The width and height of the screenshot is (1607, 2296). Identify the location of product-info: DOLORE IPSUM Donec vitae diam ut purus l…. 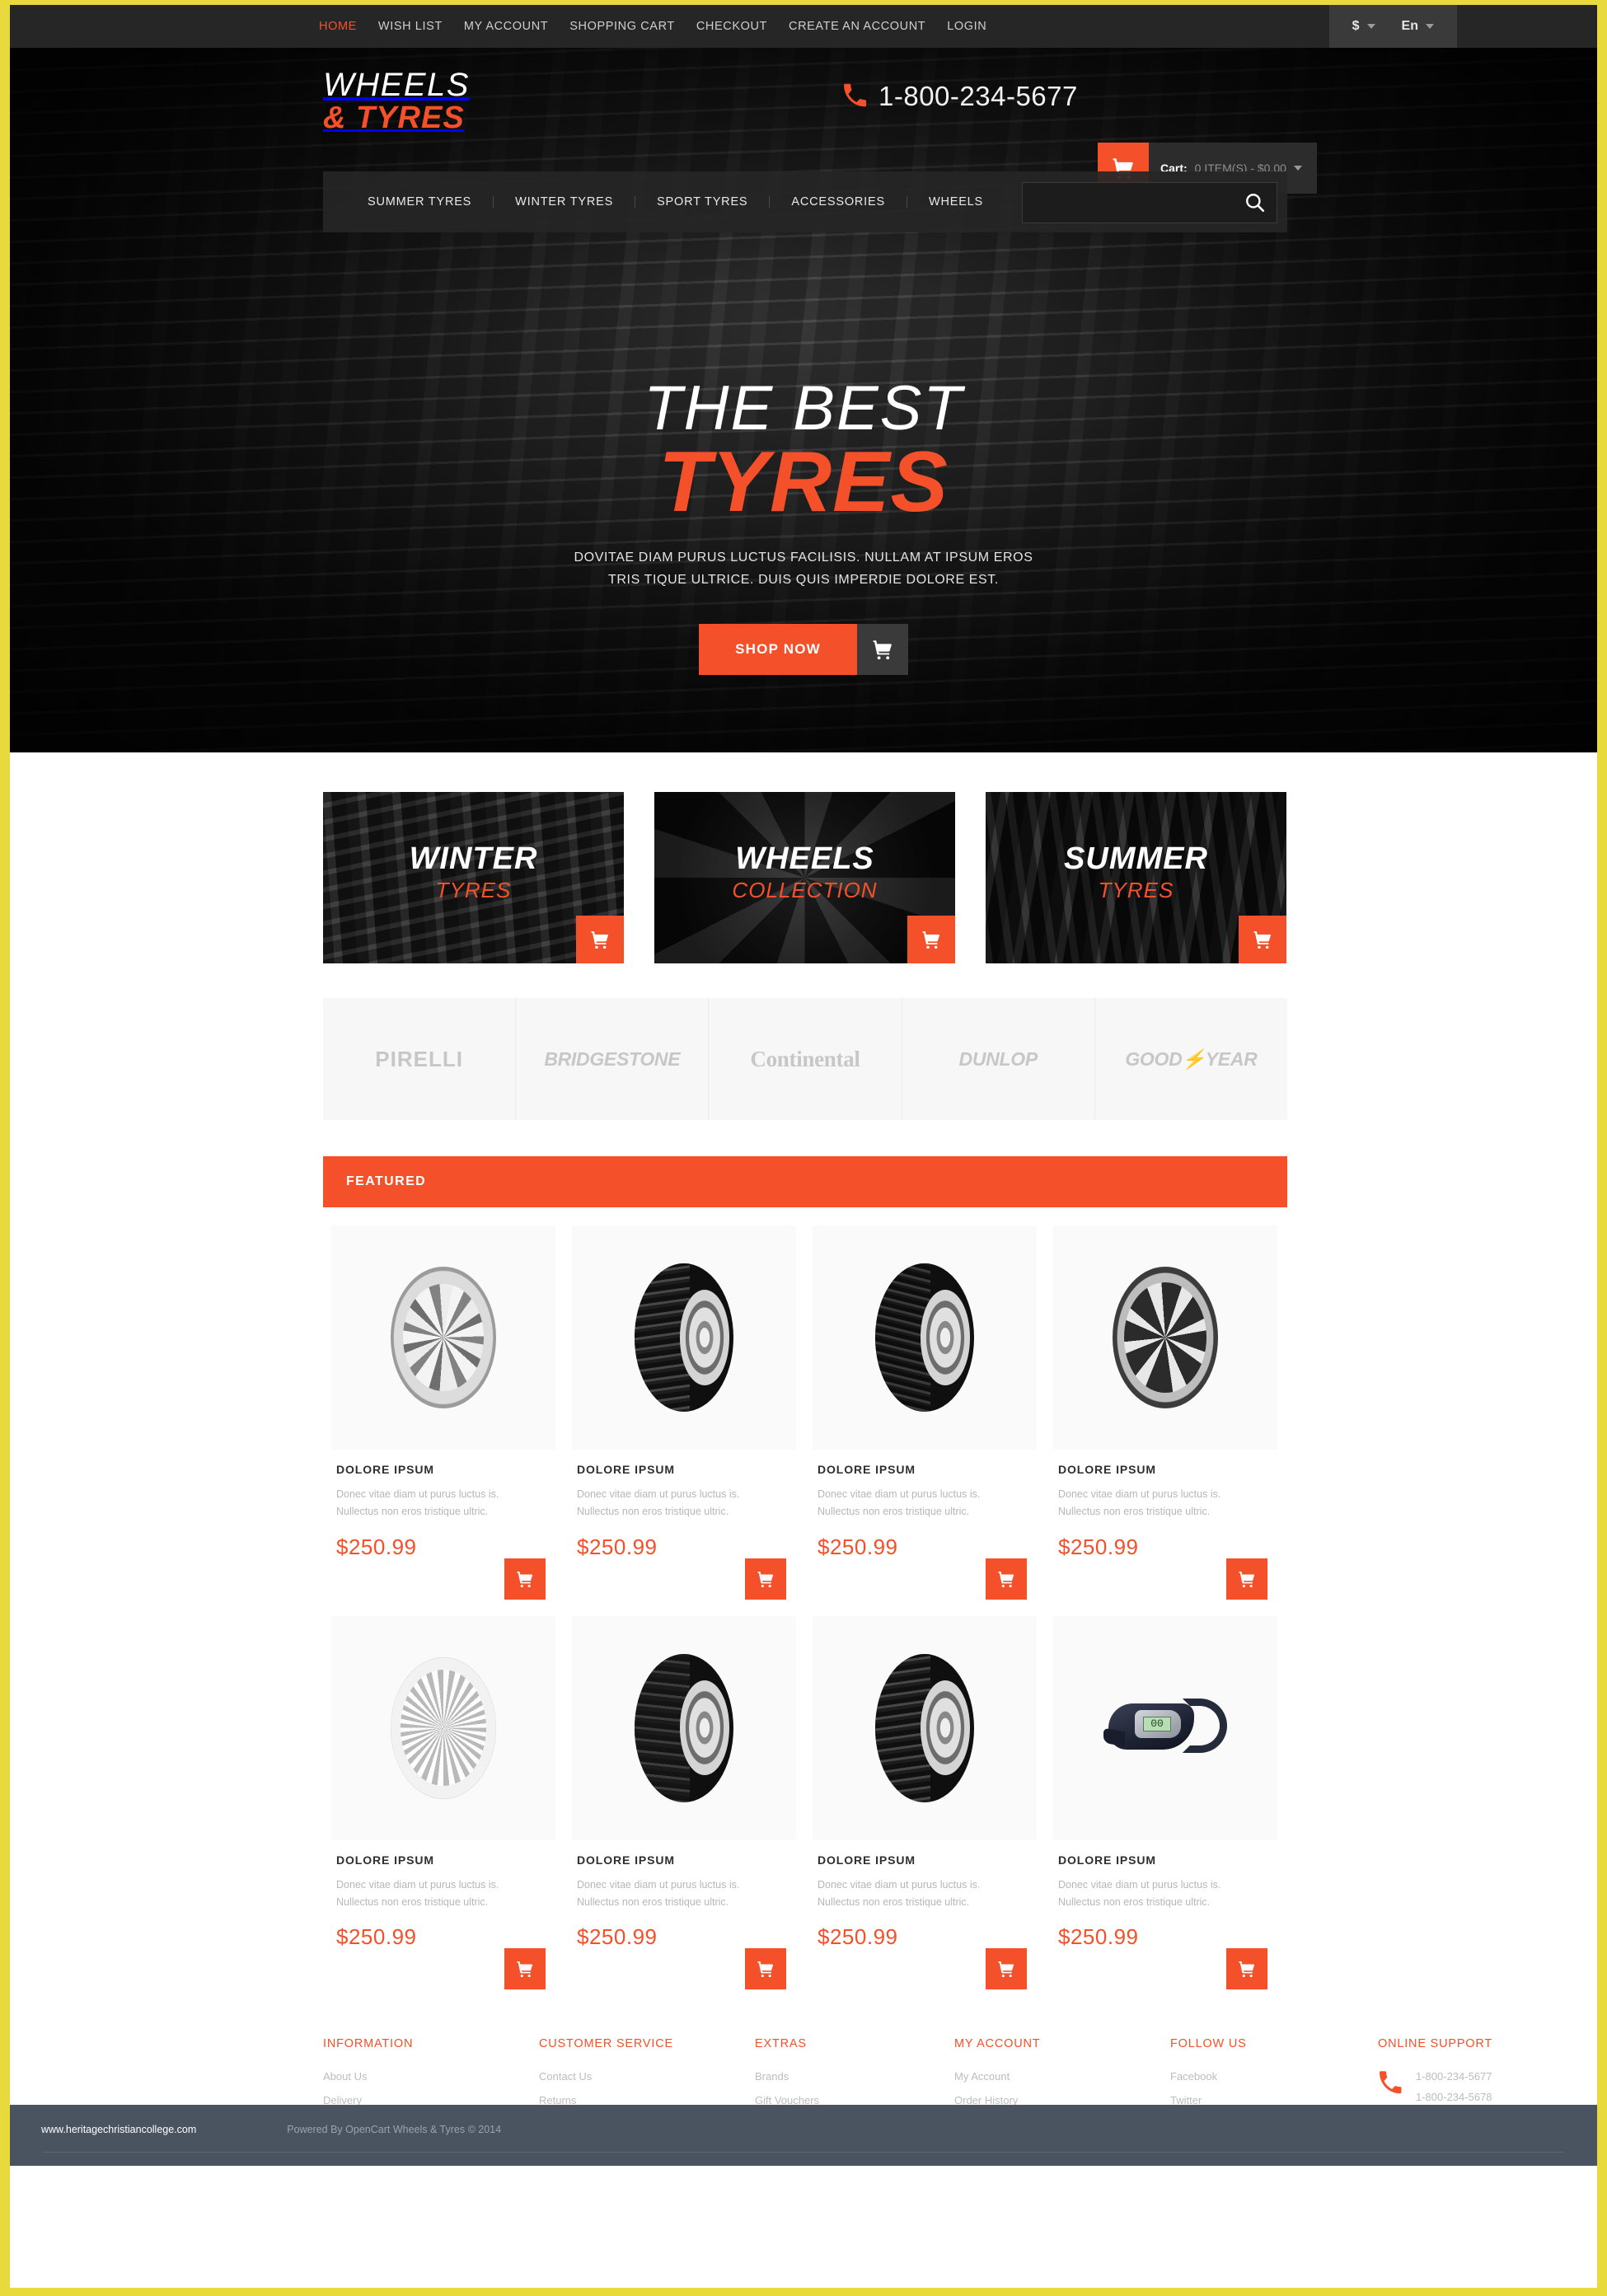
(443, 1505).